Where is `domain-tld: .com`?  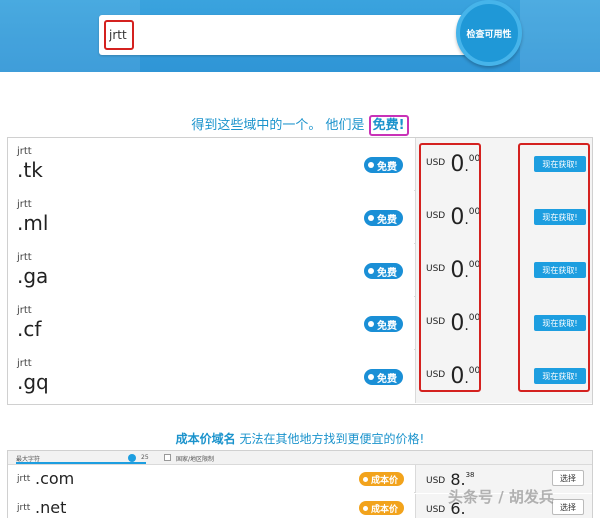 domain-tld: .com is located at coordinates (55, 478).